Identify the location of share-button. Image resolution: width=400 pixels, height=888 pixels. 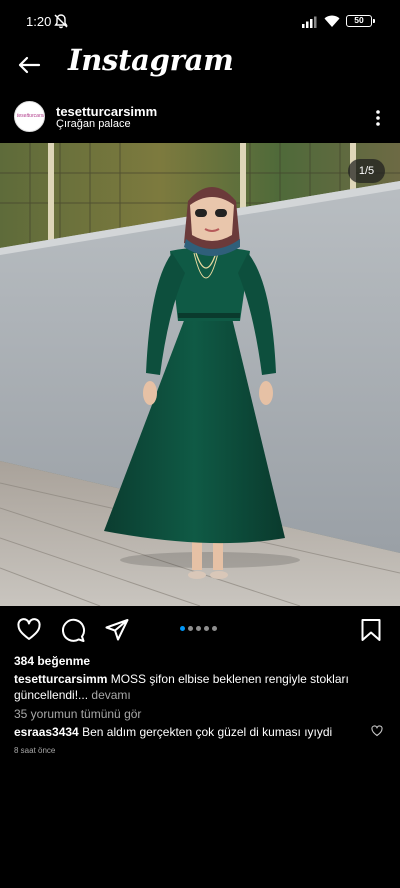
(117, 630).